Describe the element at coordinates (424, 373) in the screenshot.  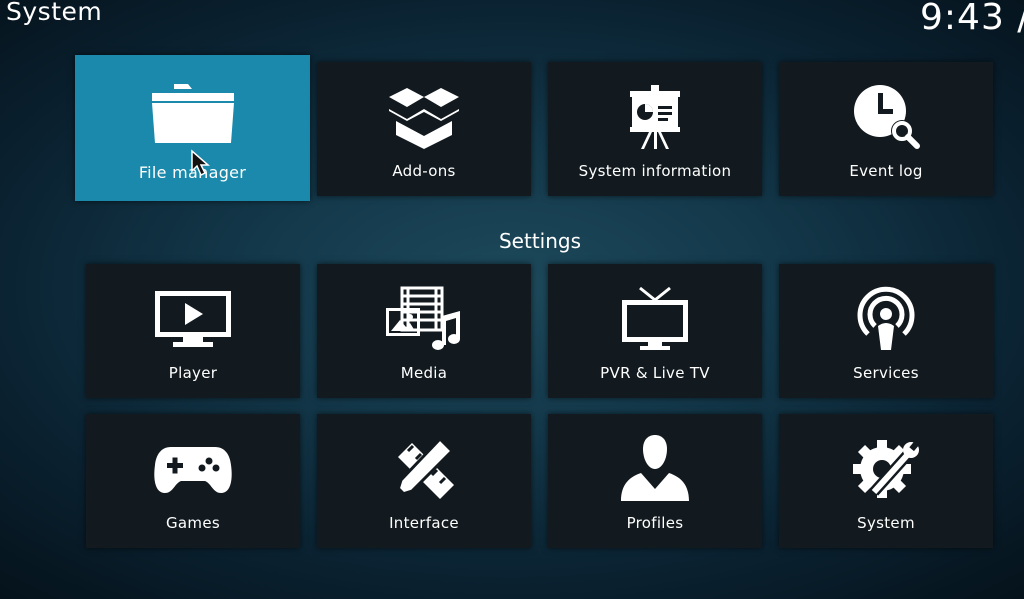
I see `tile-label: Media` at that location.